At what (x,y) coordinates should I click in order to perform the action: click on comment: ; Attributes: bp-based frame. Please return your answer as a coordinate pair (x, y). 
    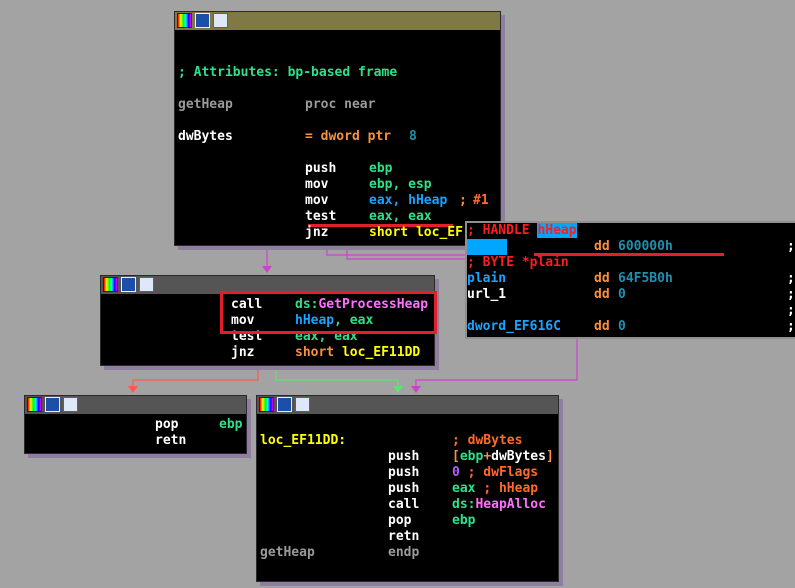
    Looking at the image, I should click on (288, 72).